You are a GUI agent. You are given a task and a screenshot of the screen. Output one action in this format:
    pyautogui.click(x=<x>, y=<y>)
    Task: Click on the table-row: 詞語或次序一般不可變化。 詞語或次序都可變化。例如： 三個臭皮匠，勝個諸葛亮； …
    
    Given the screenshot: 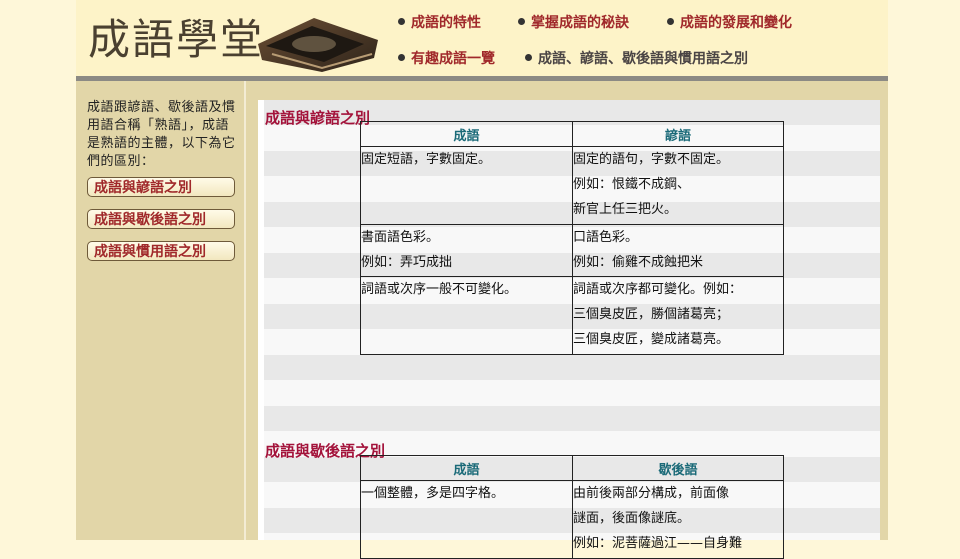 What is the action you would take?
    pyautogui.click(x=572, y=315)
    